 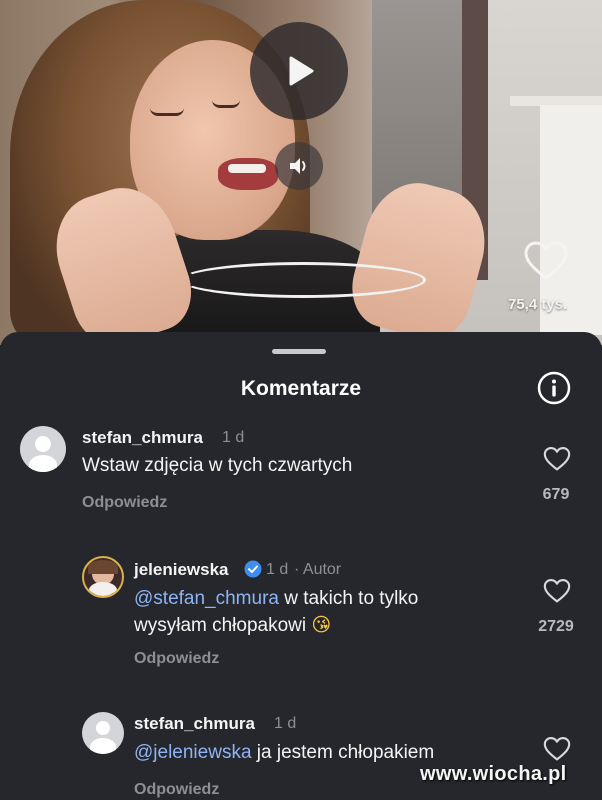 What do you see at coordinates (556, 626) in the screenshot?
I see `comment-like-count: 2729` at bounding box center [556, 626].